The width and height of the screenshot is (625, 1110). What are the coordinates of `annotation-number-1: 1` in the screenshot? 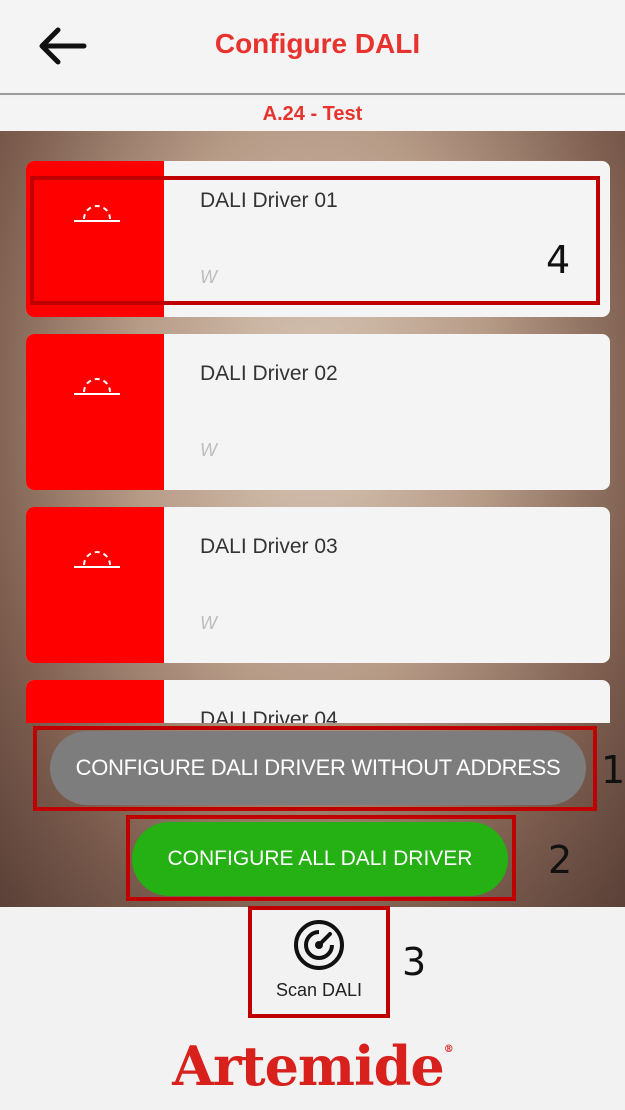 It's located at (613, 770).